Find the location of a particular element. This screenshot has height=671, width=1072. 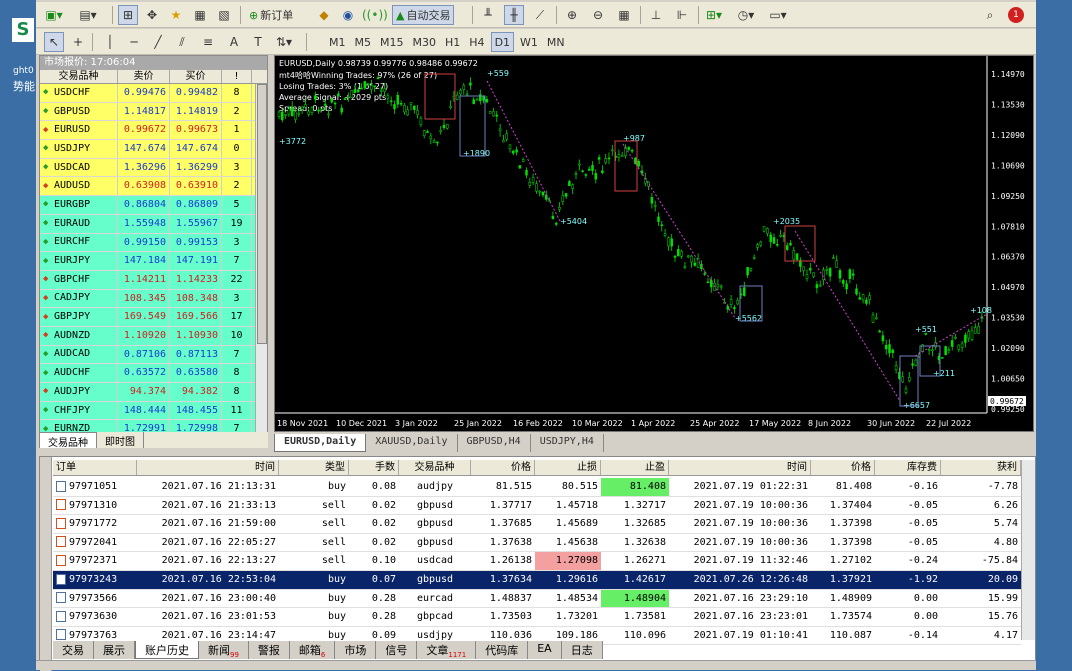

col-spread: ! is located at coordinates (237, 76).